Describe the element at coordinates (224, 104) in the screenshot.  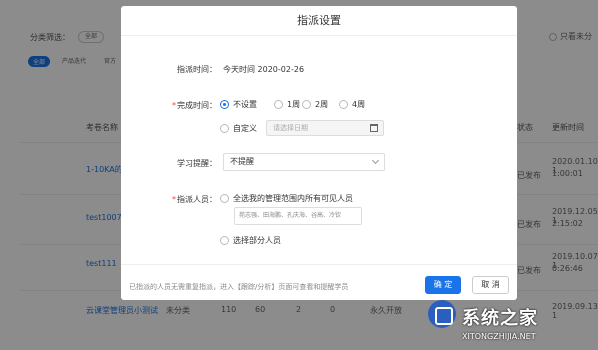
I see `radio-selected-icon` at that location.